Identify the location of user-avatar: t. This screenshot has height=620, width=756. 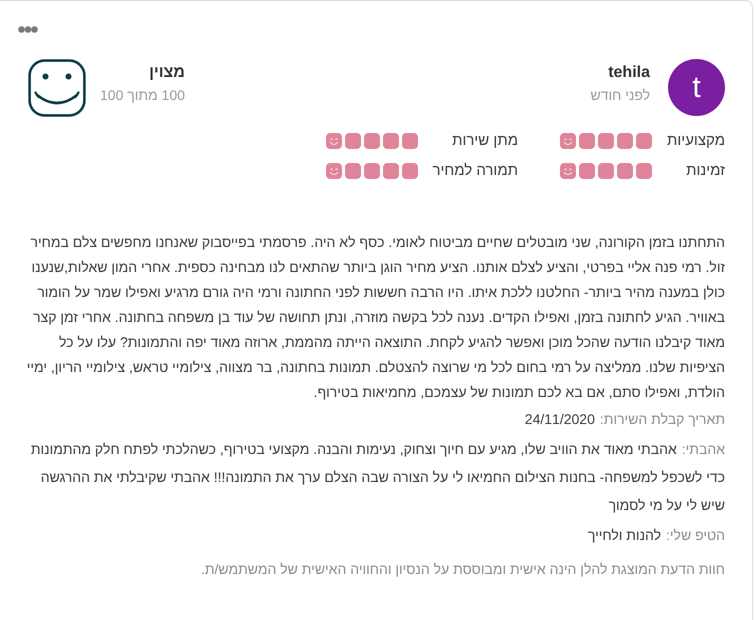
(696, 87).